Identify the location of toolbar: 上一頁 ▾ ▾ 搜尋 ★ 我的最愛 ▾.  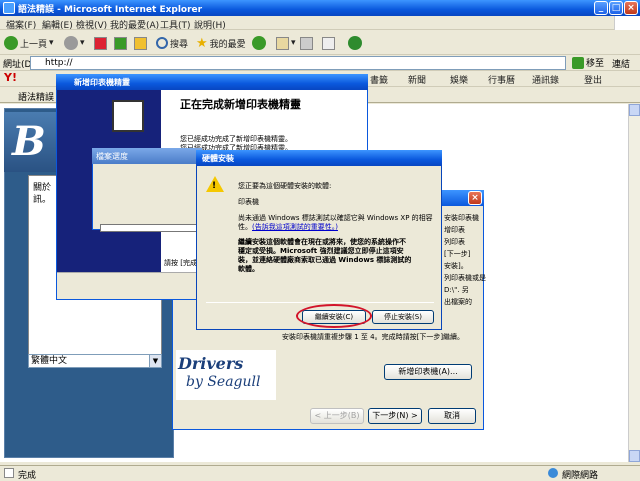
(320, 43).